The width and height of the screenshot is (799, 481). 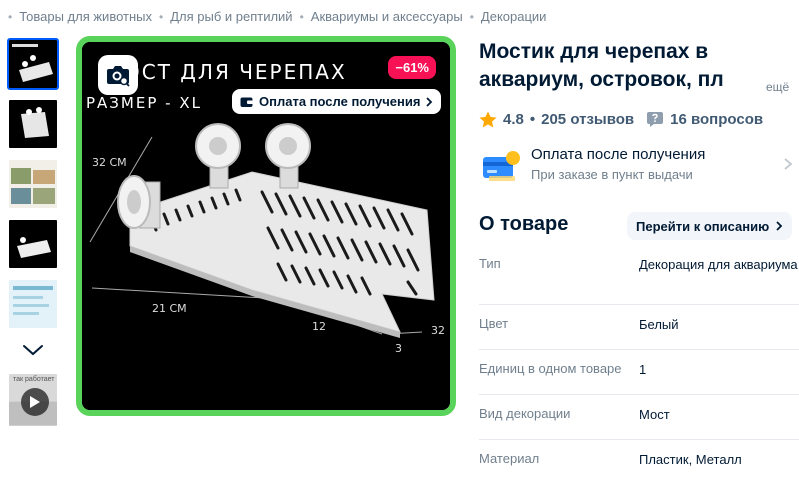 I want to click on play-icon, so click(x=35, y=402).